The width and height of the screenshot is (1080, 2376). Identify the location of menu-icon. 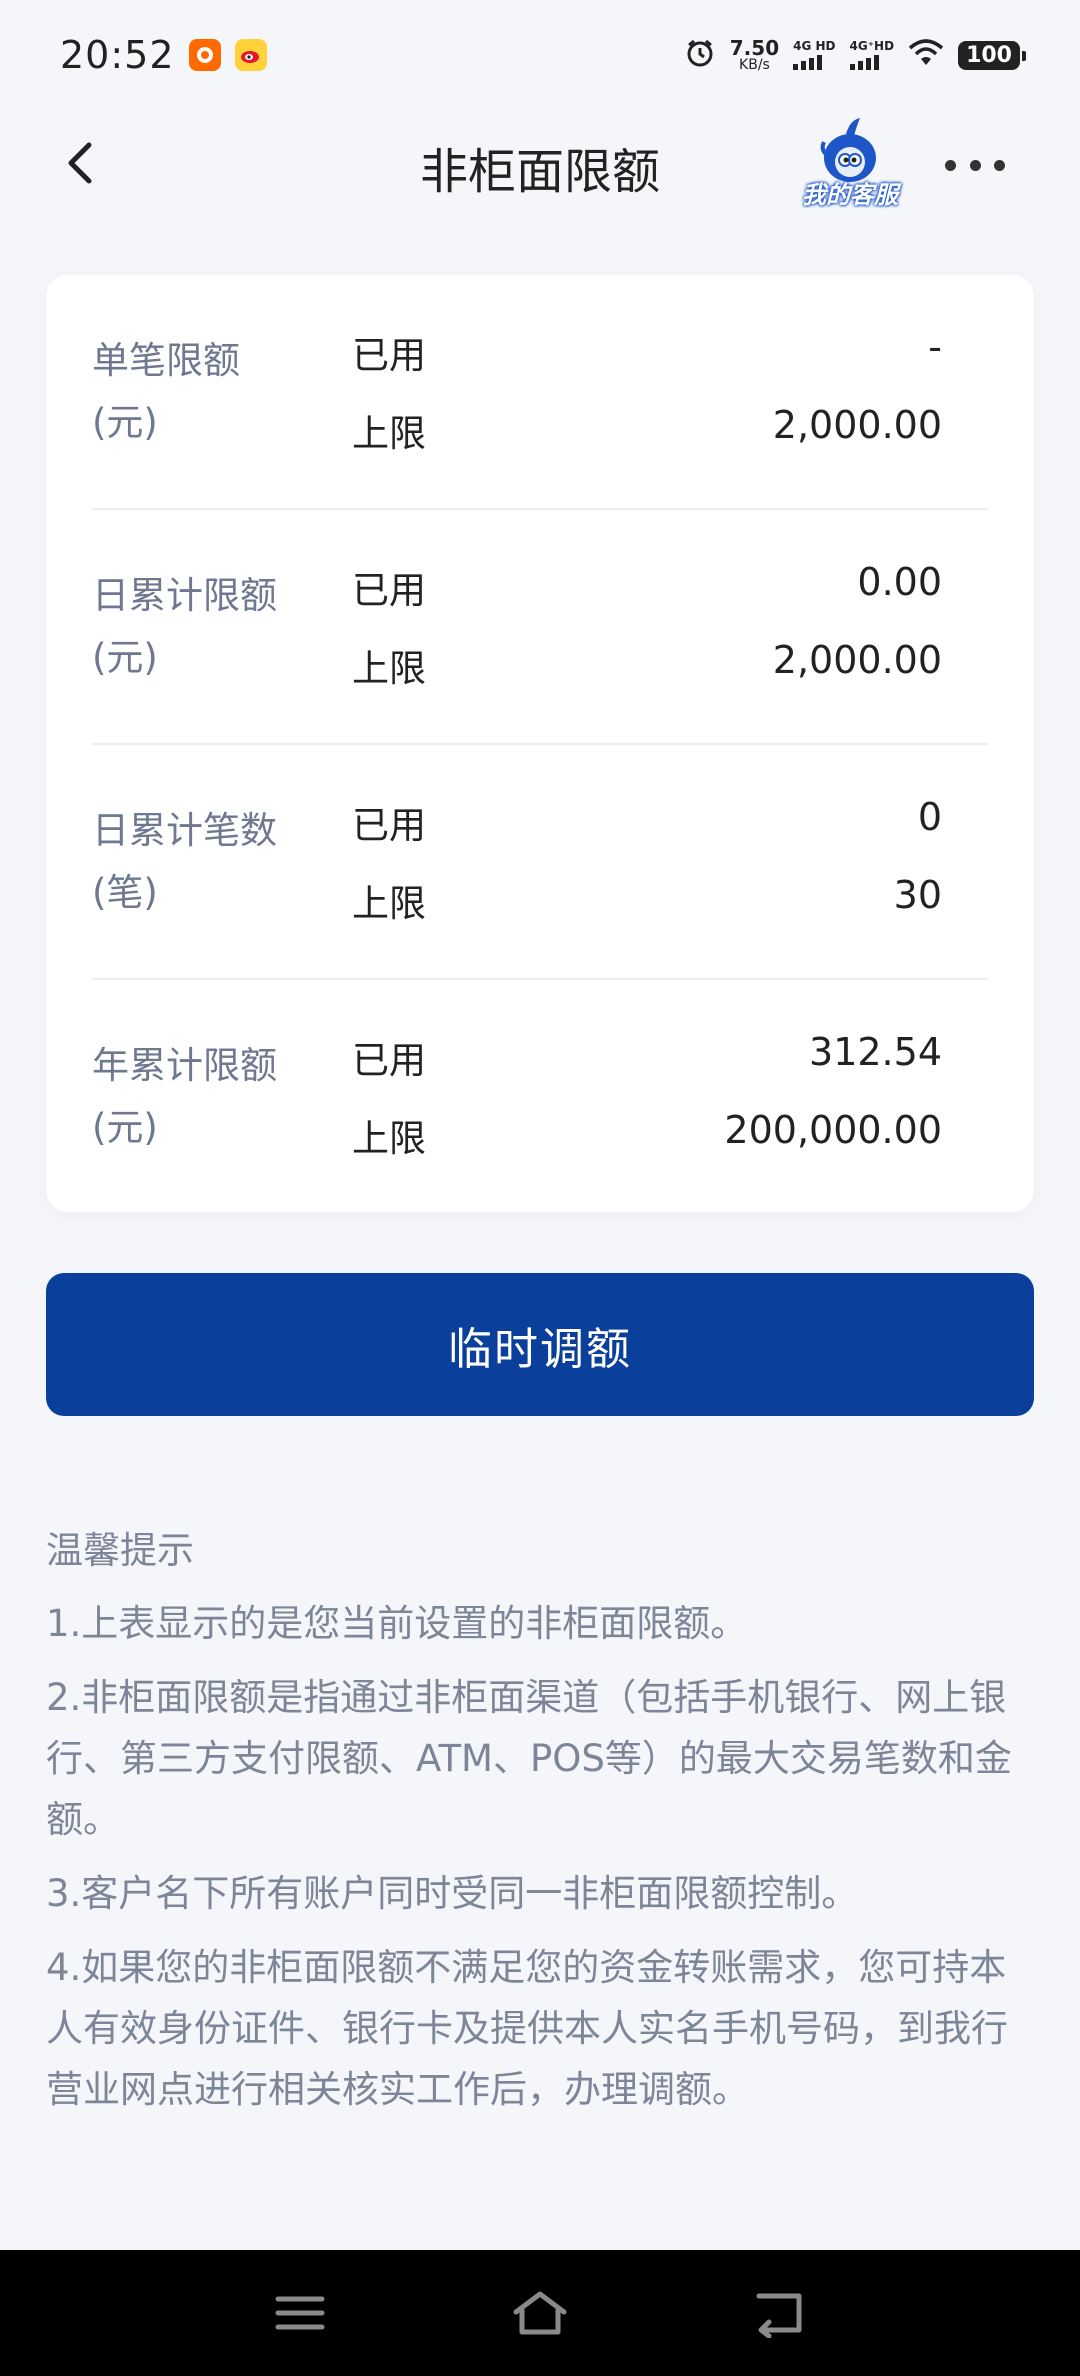
(300, 2313).